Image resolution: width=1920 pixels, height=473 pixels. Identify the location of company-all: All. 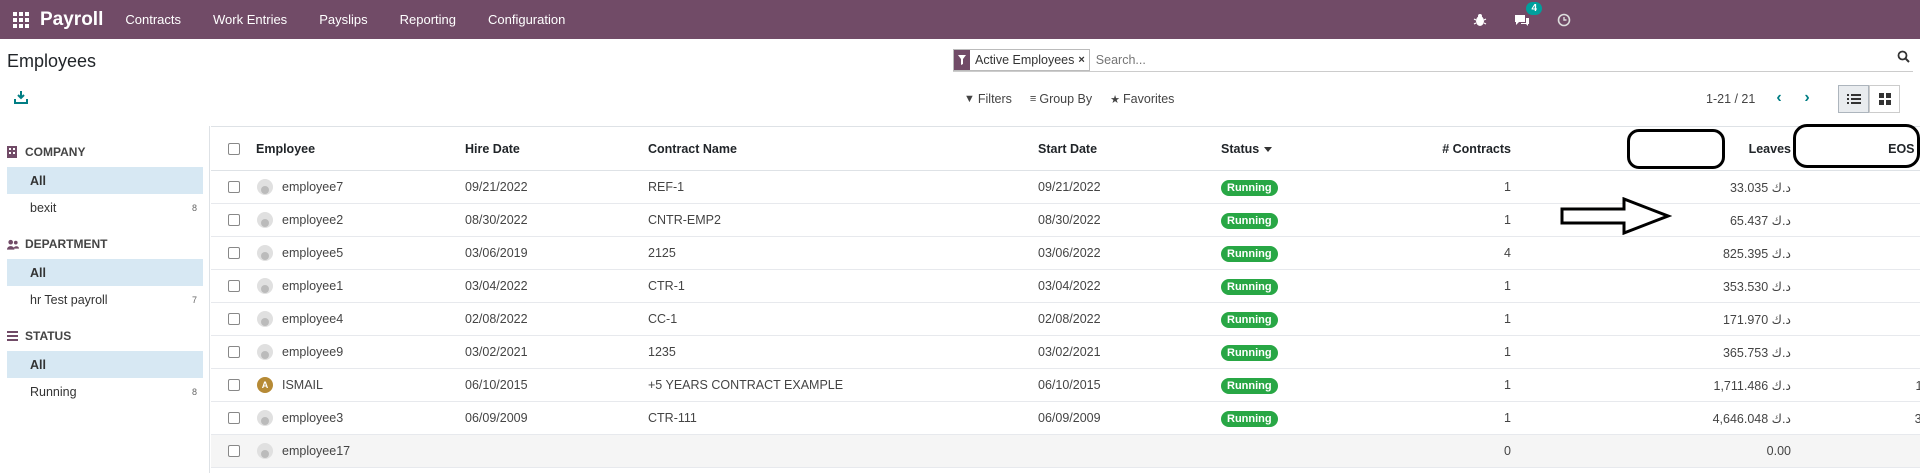
(105, 180).